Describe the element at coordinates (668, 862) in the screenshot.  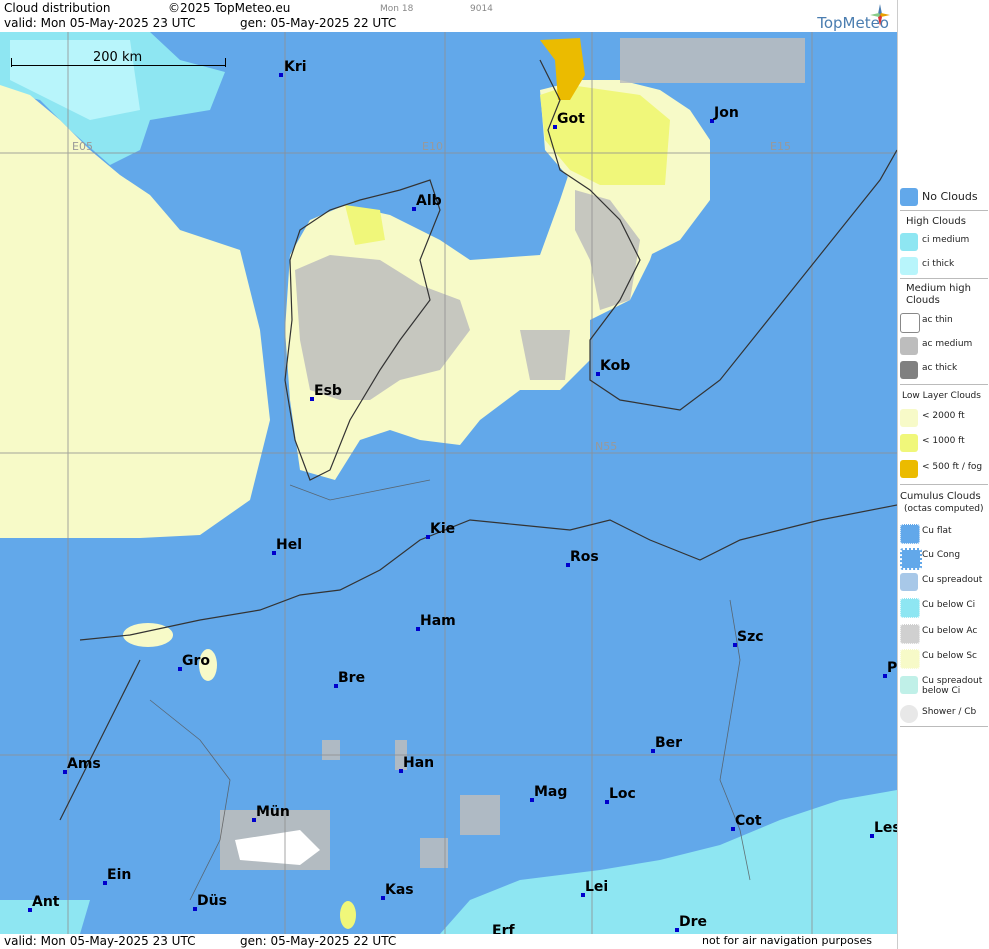
I see `ci-medium-area-southeast` at that location.